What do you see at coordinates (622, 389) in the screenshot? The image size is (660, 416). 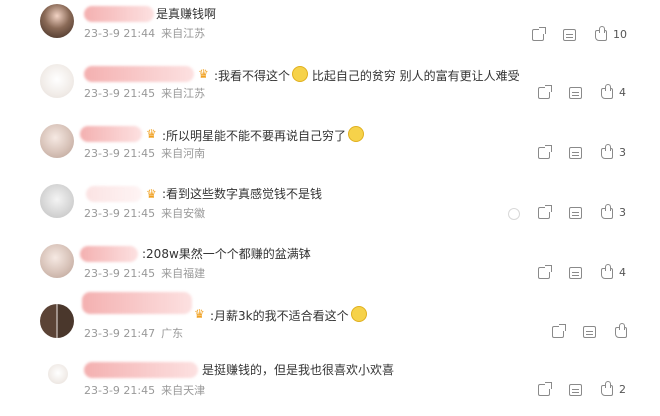 I see `like-count: 2` at bounding box center [622, 389].